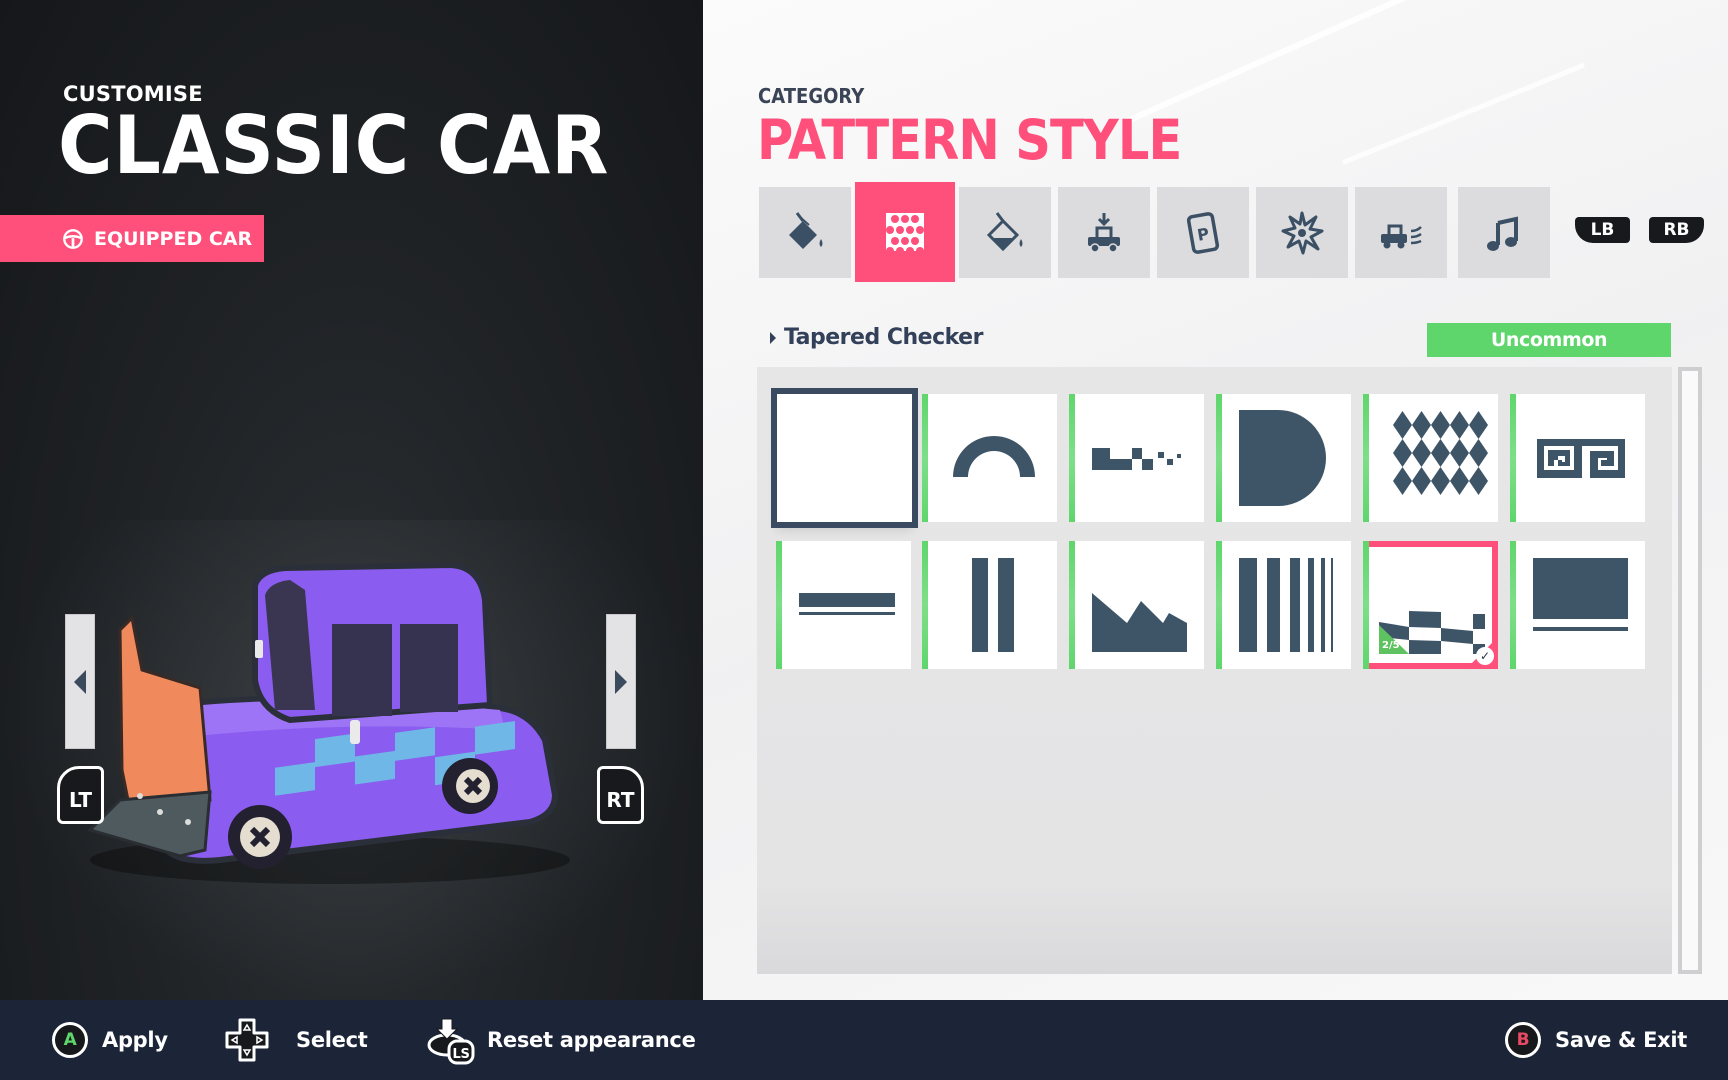  I want to click on tab-trail, so click(1401, 232).